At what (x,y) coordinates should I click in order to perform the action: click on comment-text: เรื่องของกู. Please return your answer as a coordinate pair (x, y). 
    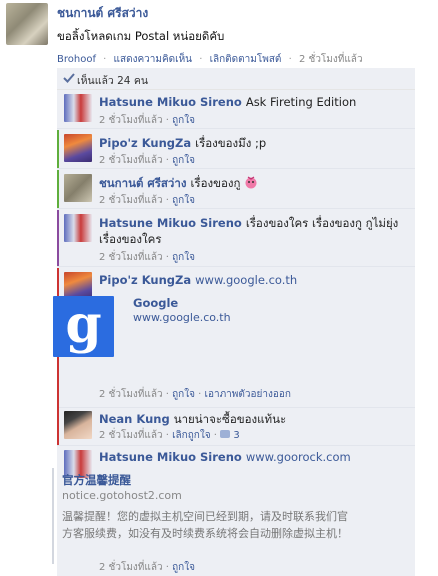
    Looking at the image, I should click on (215, 183).